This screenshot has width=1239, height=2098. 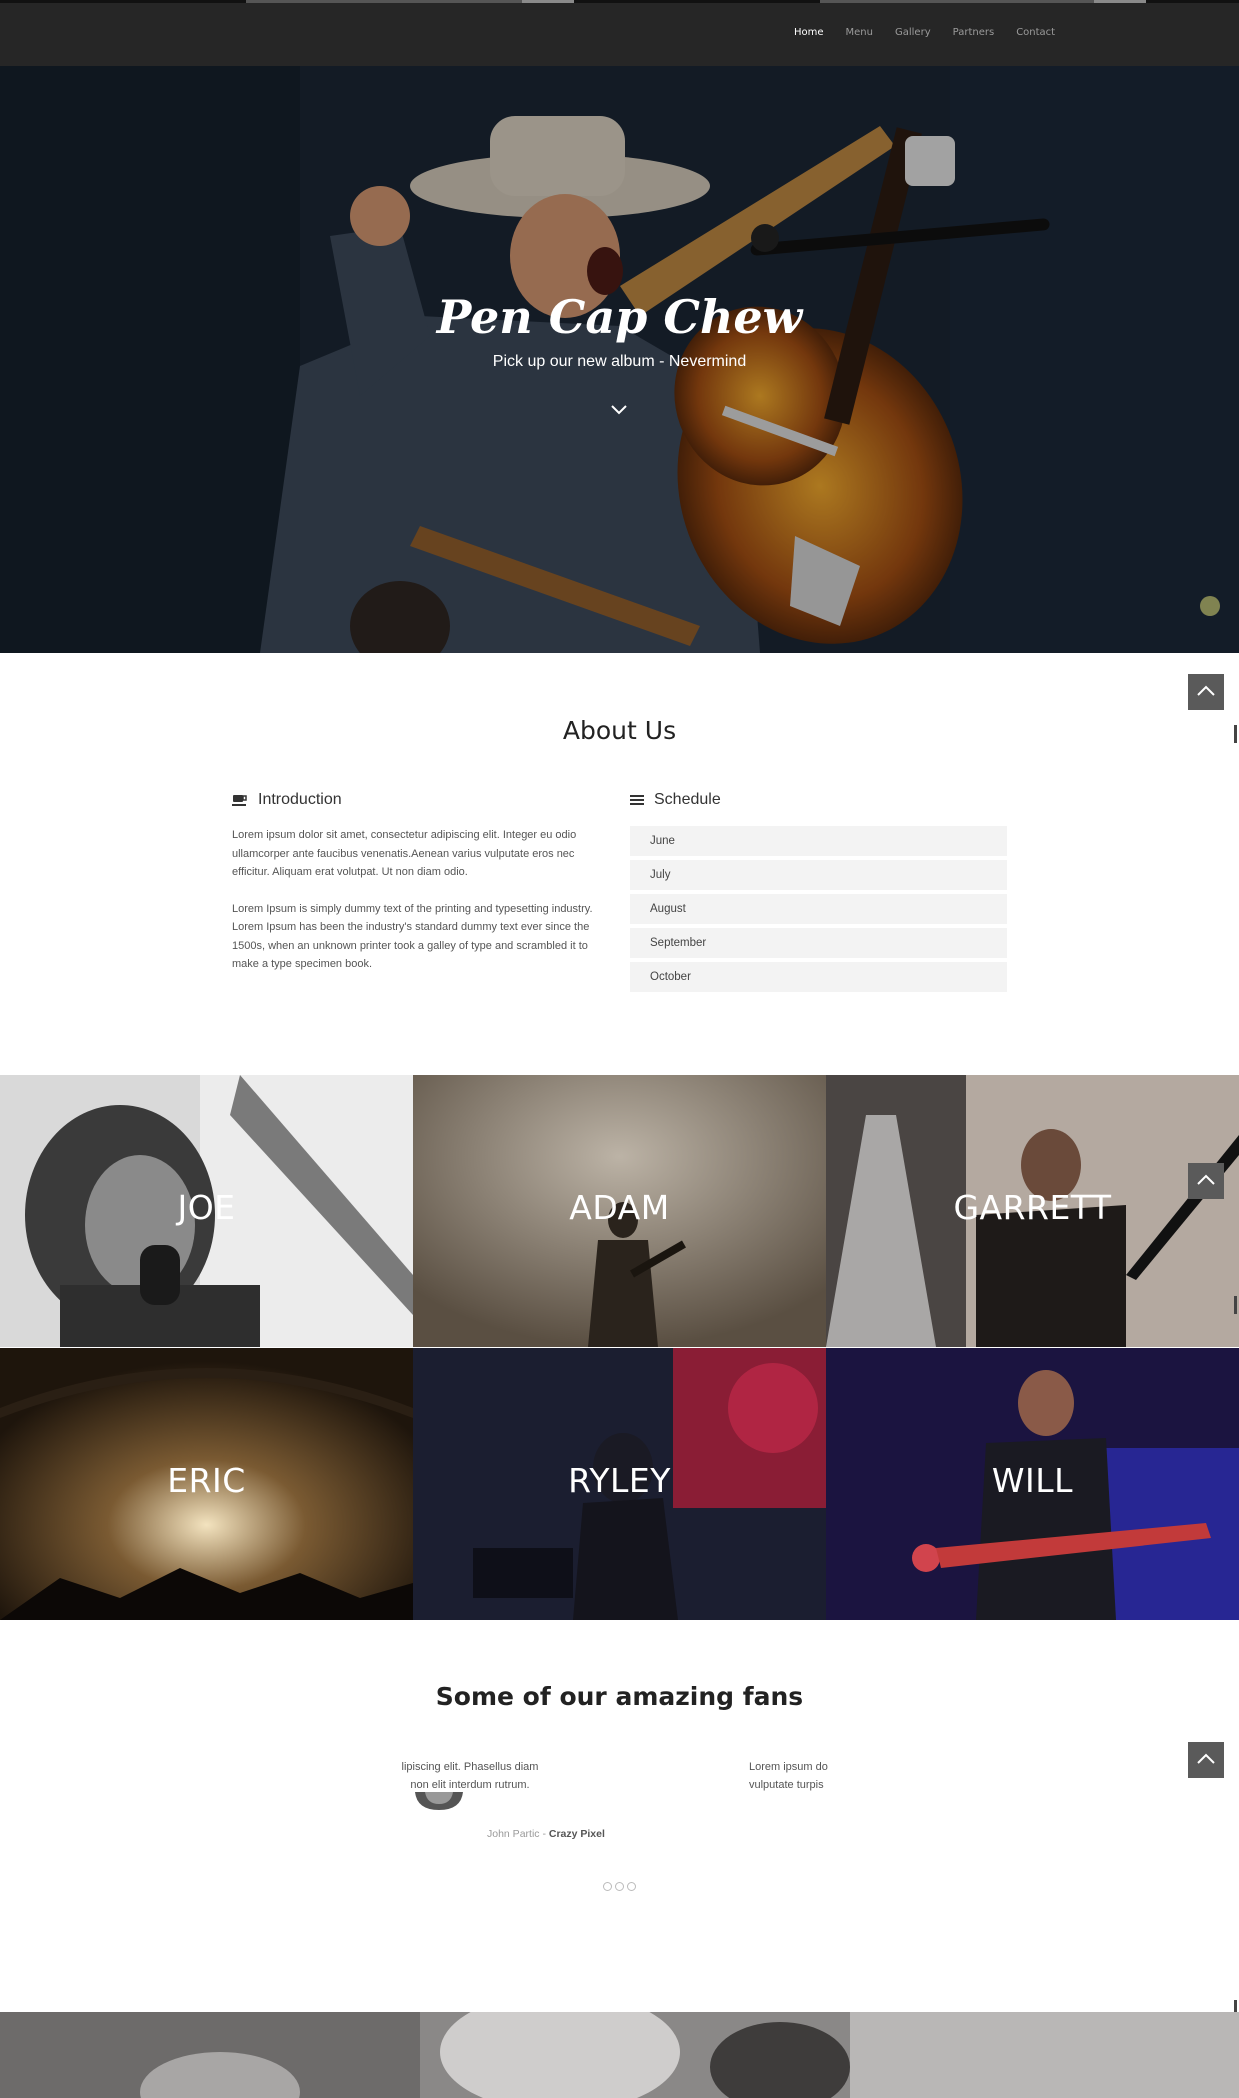 I want to click on member-name: ERIC, so click(x=206, y=1480).